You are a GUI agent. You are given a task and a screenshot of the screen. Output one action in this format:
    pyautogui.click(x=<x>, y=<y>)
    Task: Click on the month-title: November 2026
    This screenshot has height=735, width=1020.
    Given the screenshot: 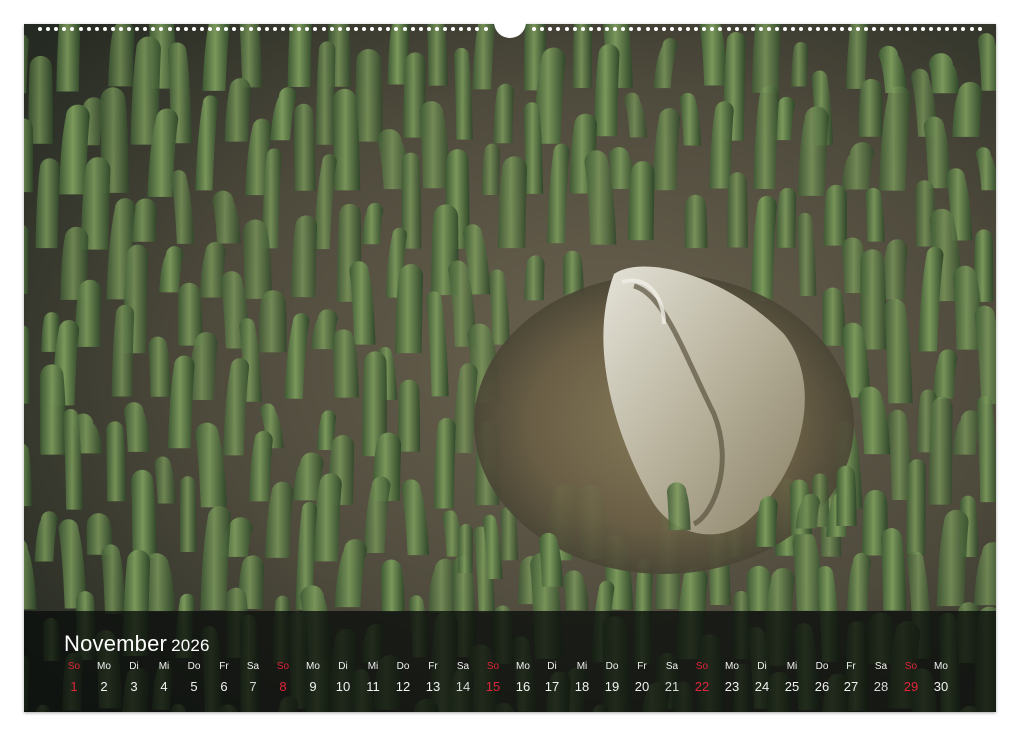 What is the action you would take?
    pyautogui.click(x=137, y=644)
    